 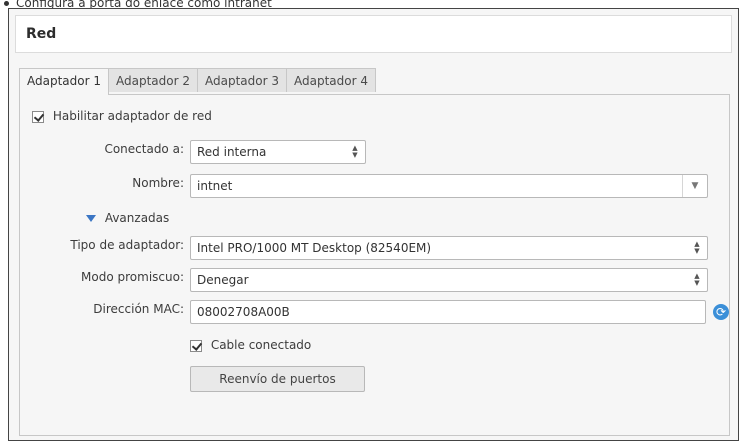 I want to click on triangle-down-icon, so click(x=91, y=218).